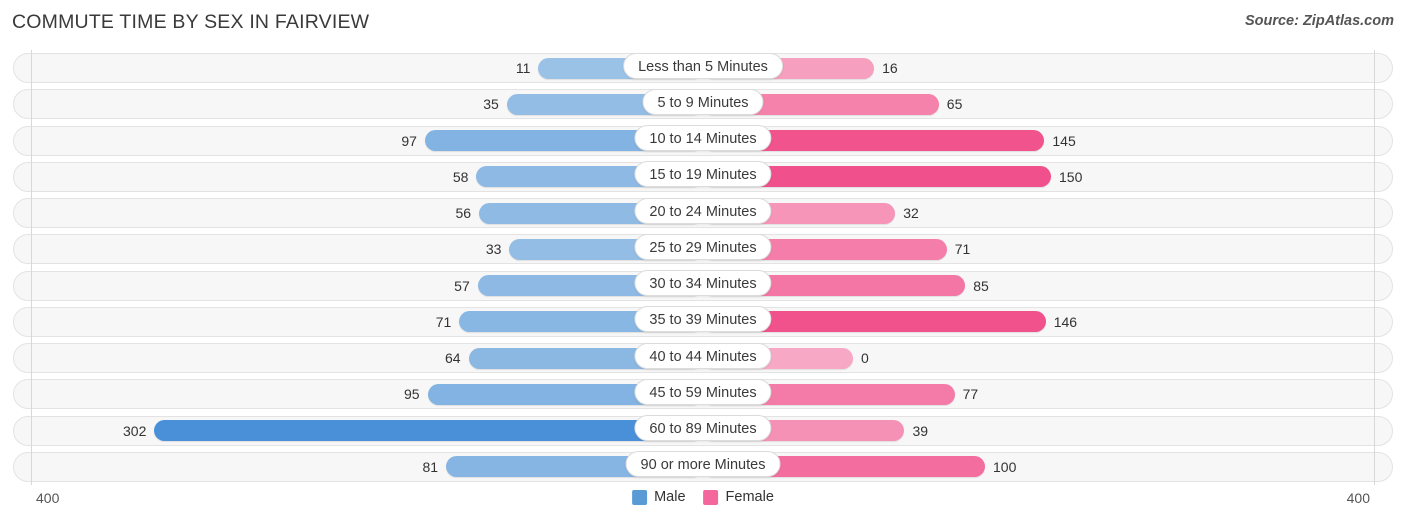  Describe the element at coordinates (135, 430) in the screenshot. I see `value-label-male: 302` at that location.